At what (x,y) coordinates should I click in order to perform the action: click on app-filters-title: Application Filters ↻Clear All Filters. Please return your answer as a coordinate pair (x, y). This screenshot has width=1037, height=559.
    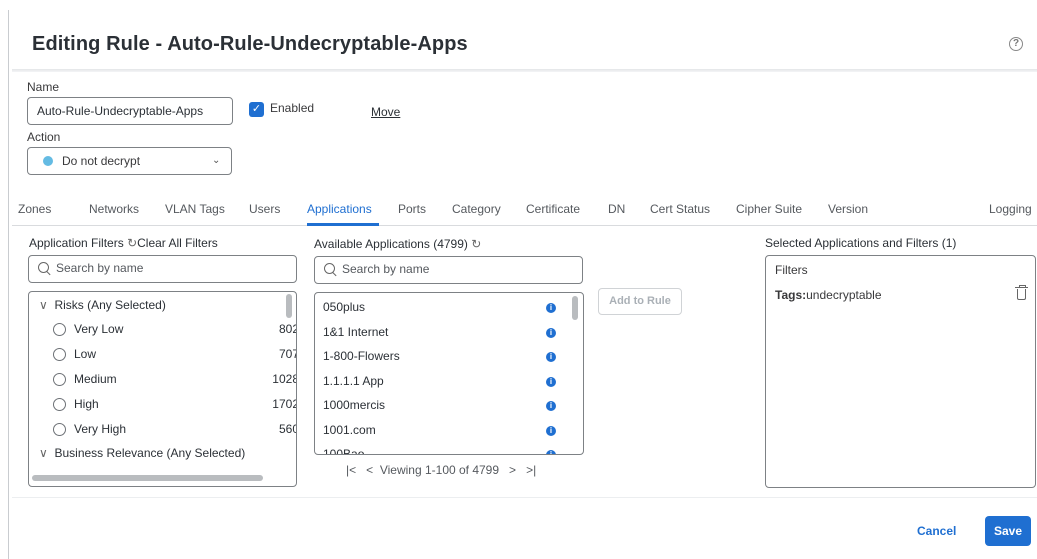
    Looking at the image, I should click on (123, 243).